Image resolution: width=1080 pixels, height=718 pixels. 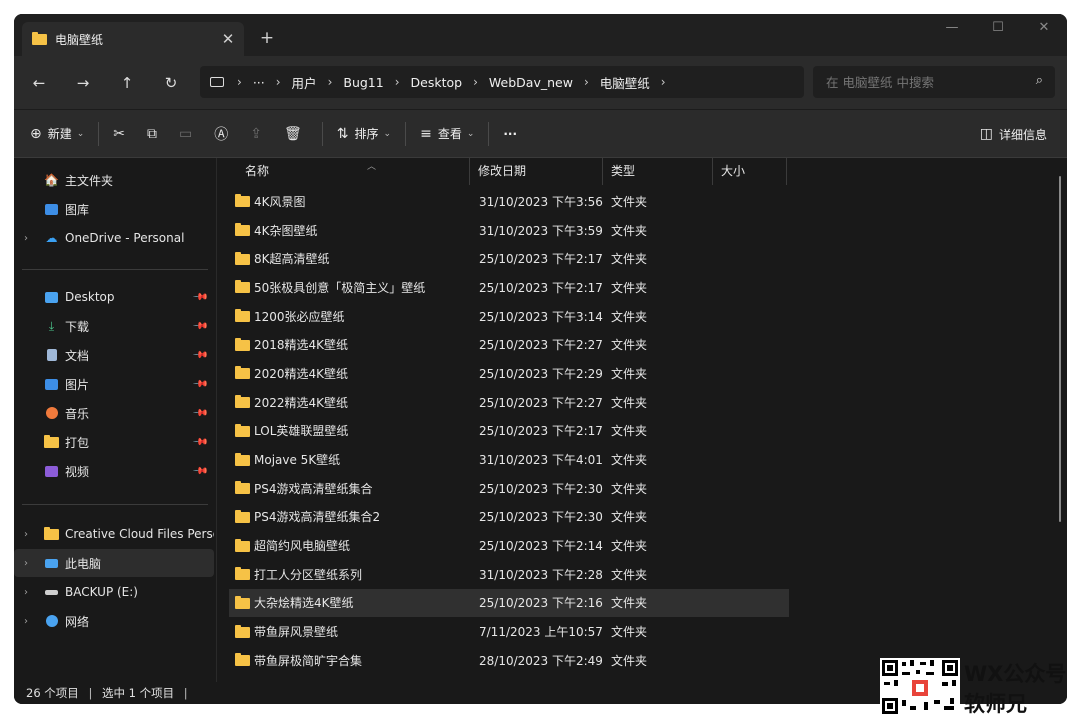 I want to click on delete-button: 🗑, so click(x=296, y=134).